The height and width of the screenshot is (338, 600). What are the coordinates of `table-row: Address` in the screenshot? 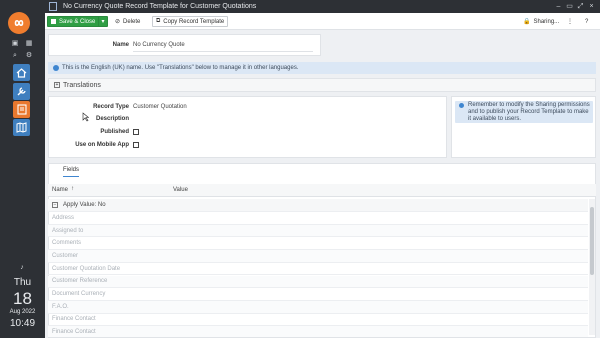 It's located at (318, 218).